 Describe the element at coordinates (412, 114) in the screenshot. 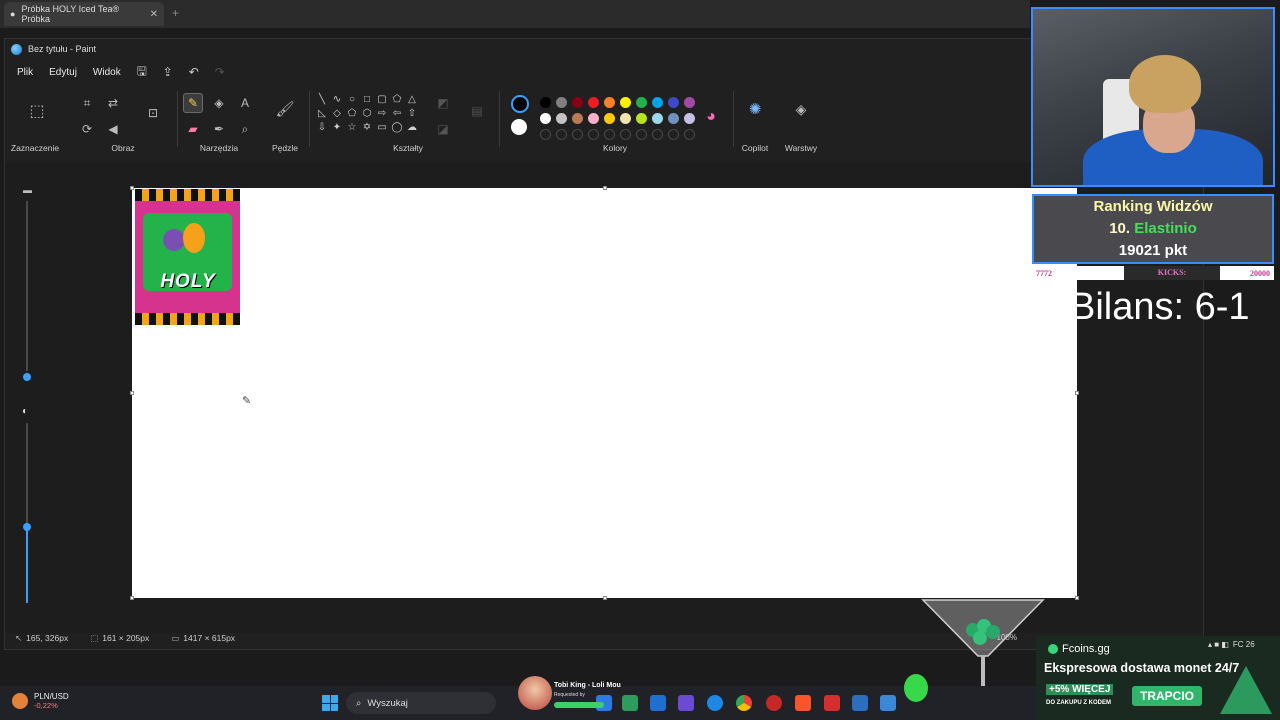

I see `arrow-up-shape-icon: ⇧` at that location.